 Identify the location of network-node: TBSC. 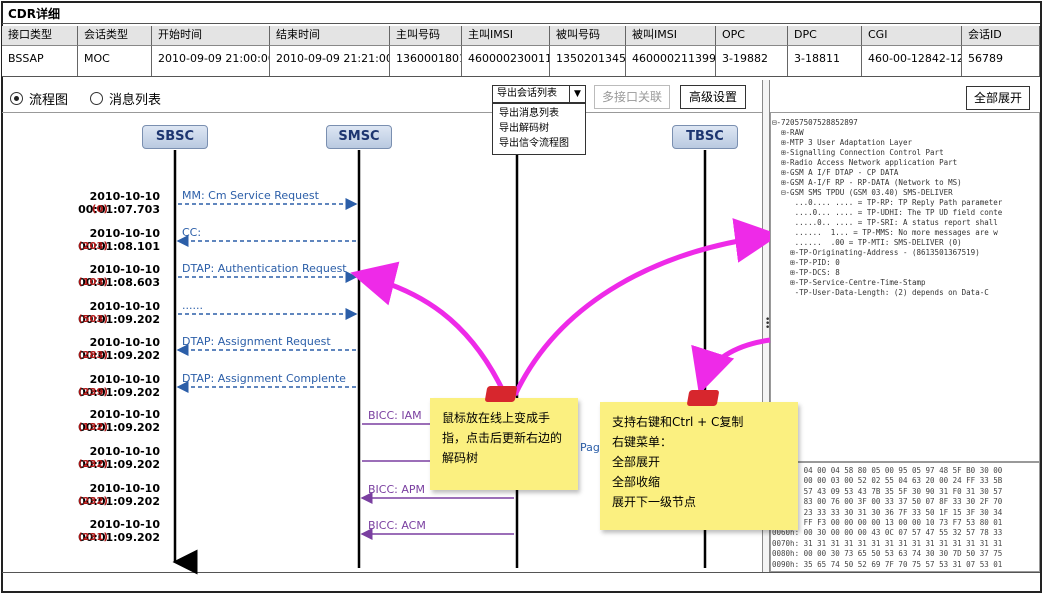
(705, 137).